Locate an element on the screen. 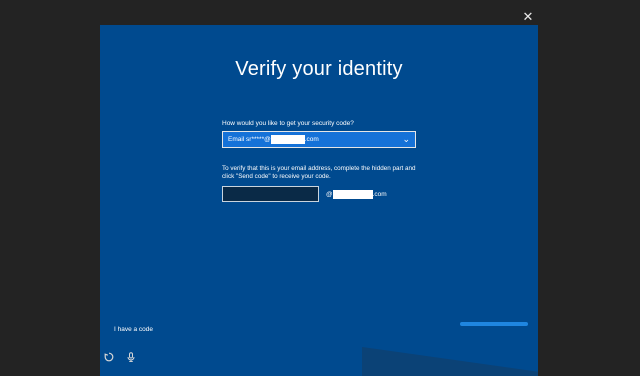  microphone-icon is located at coordinates (131, 358).